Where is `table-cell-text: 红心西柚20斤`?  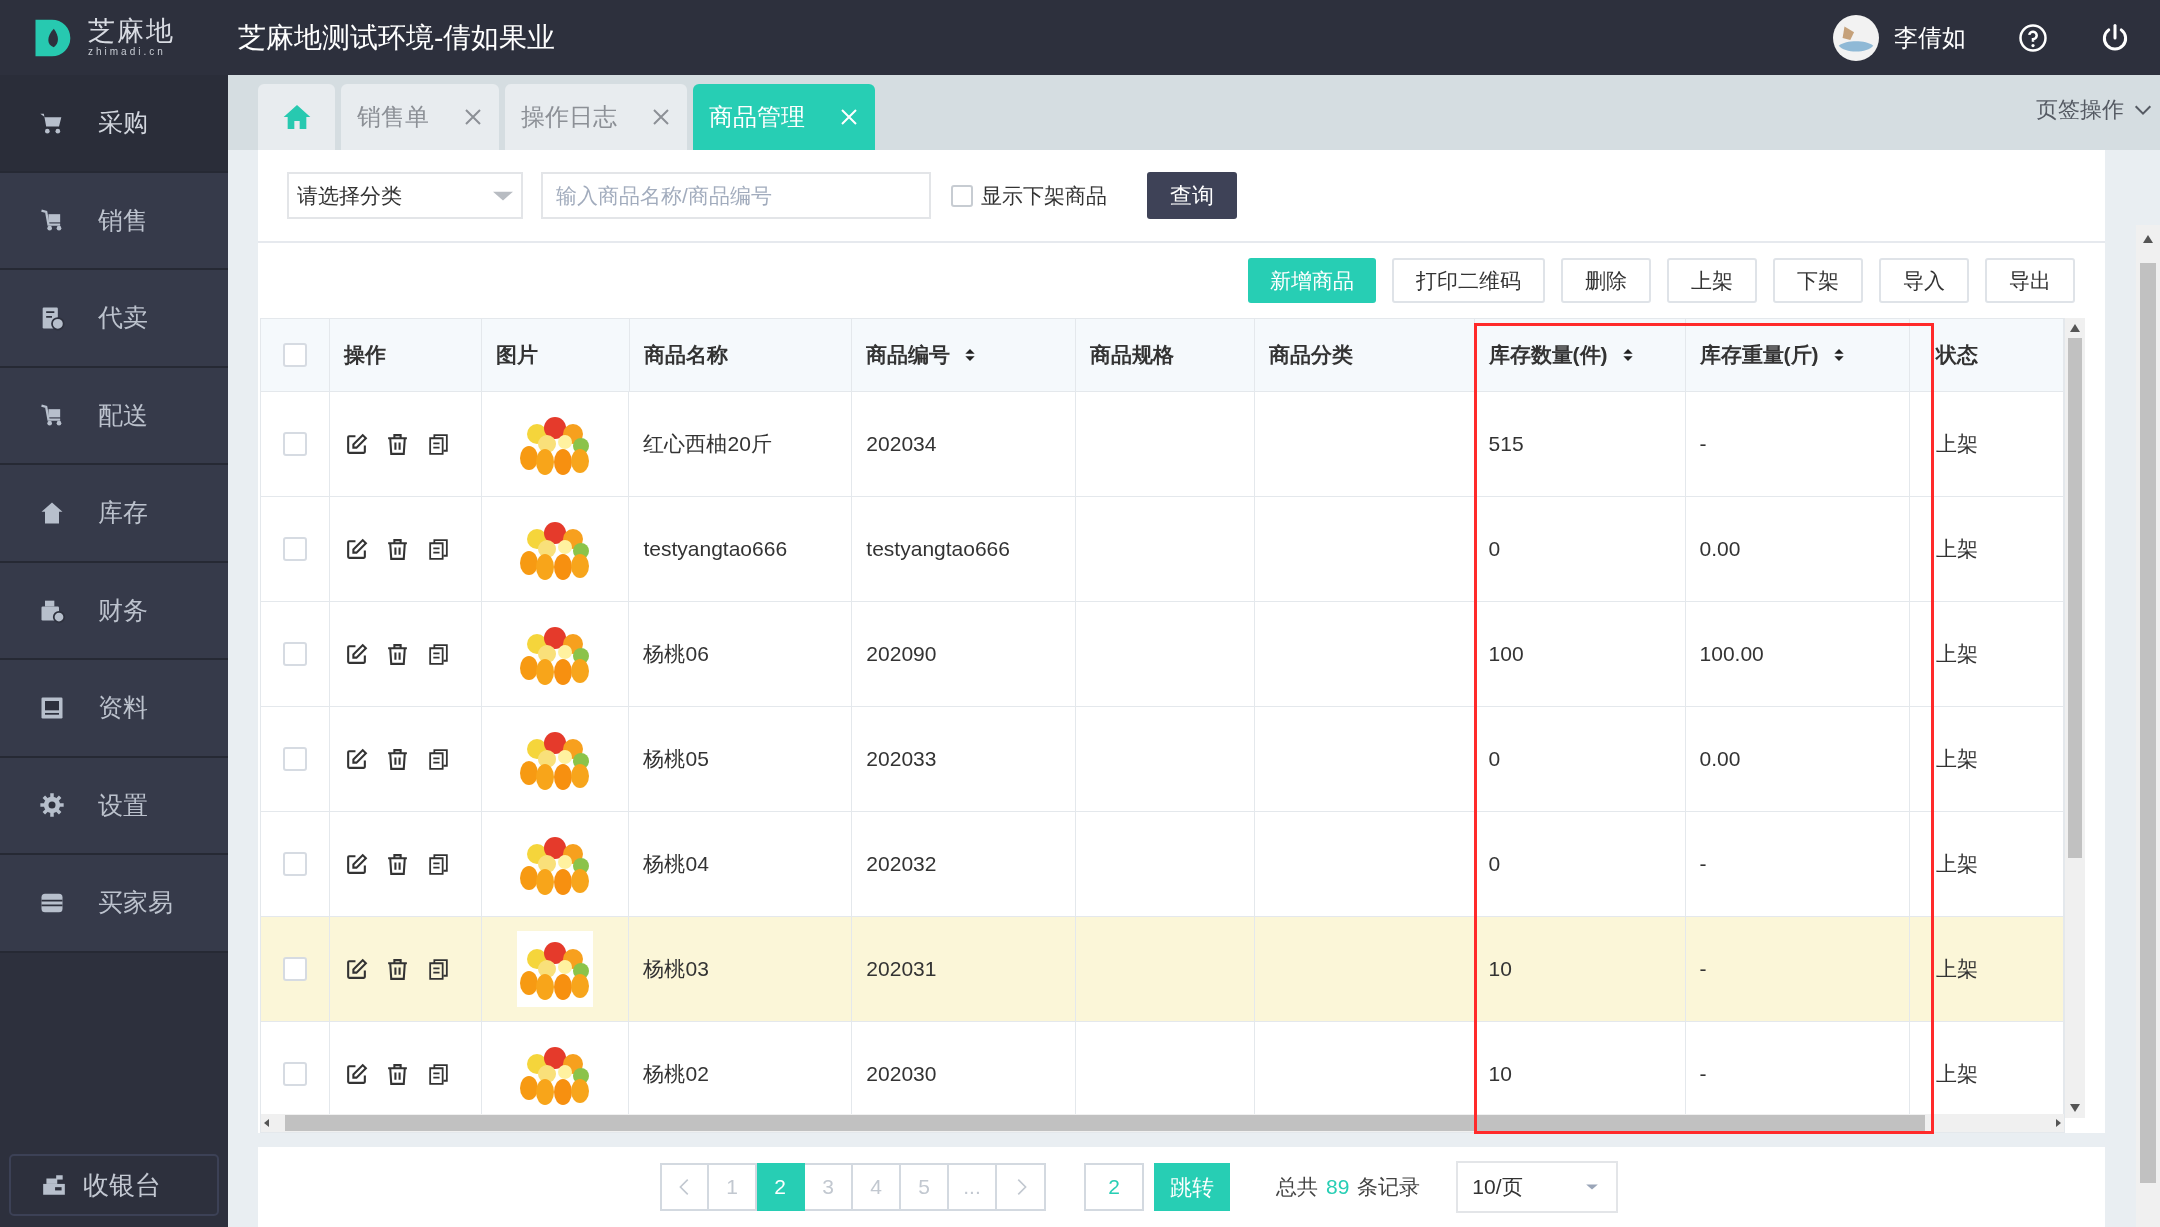
table-cell-text: 红心西柚20斤 is located at coordinates (707, 444).